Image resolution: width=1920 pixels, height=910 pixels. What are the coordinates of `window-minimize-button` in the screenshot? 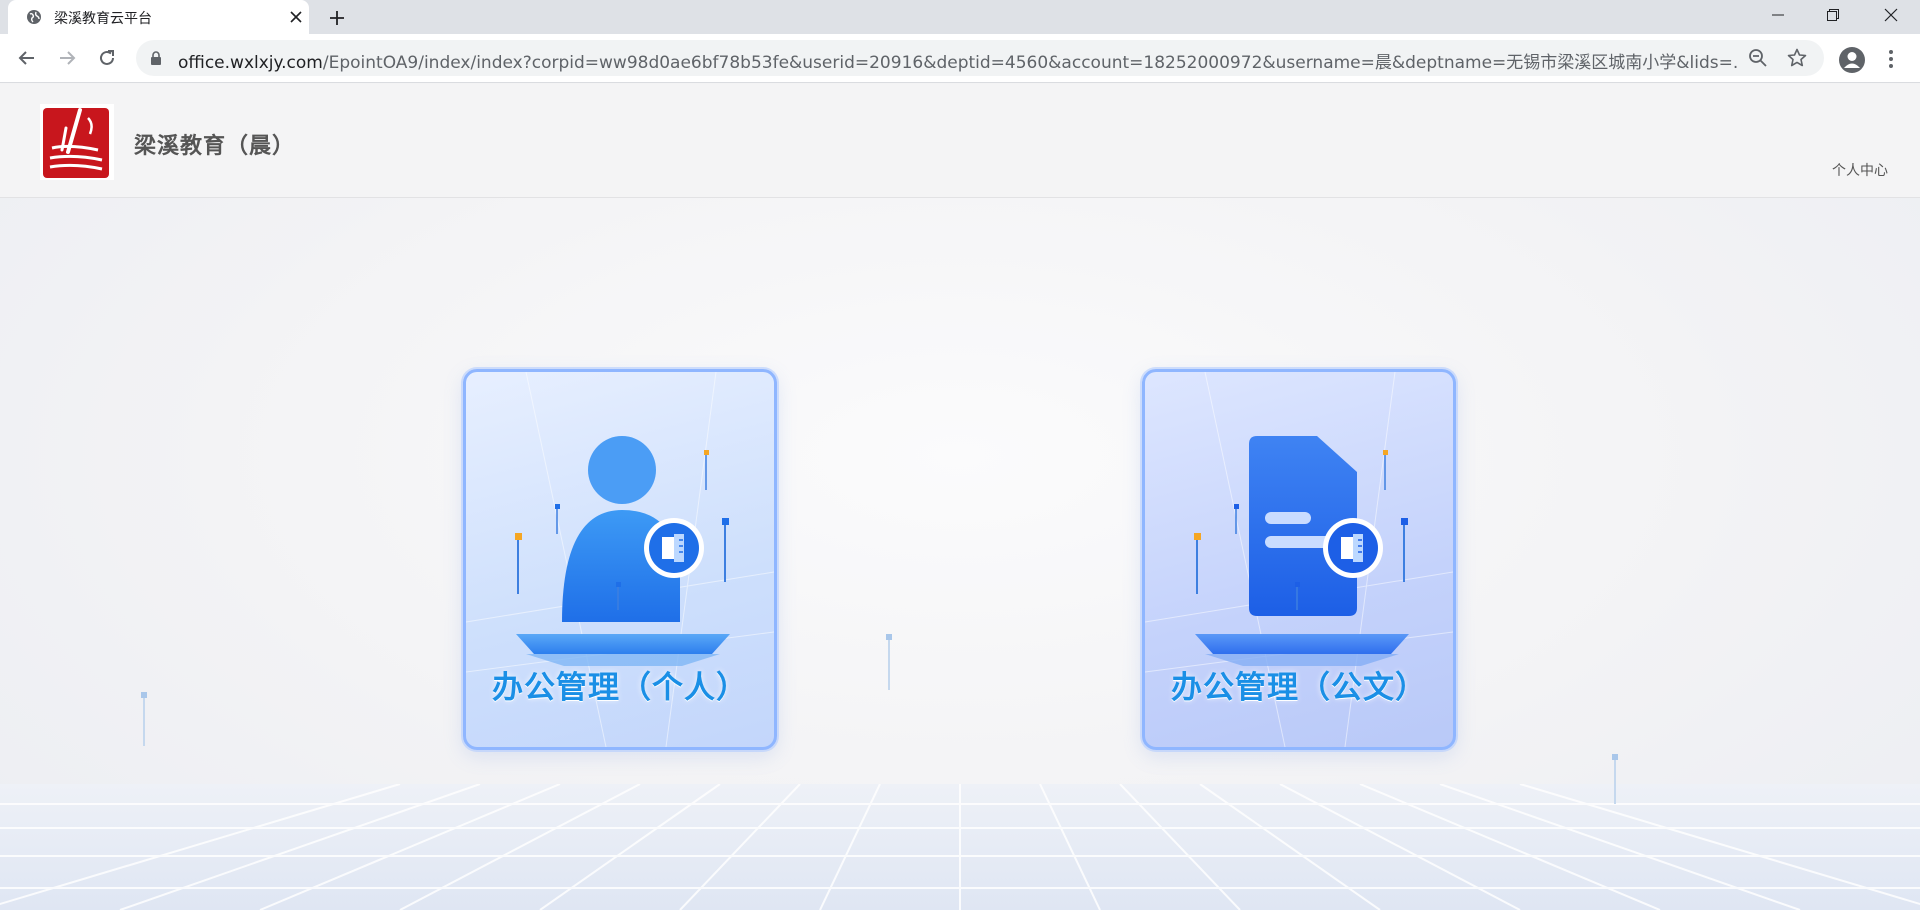 It's located at (1778, 15).